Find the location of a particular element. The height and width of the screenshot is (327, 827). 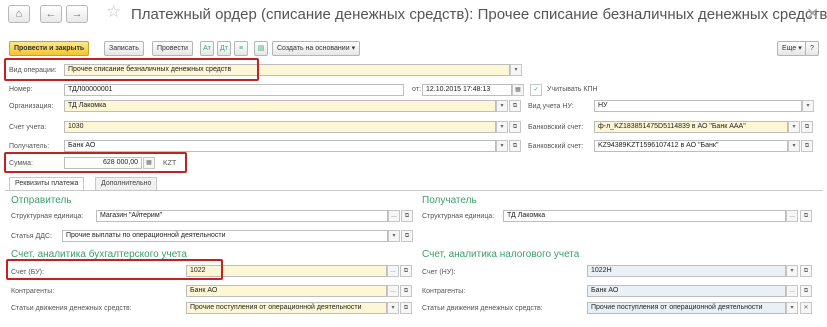

tax-cashflow-label: Статьи движения денежных средств: is located at coordinates (482, 308).